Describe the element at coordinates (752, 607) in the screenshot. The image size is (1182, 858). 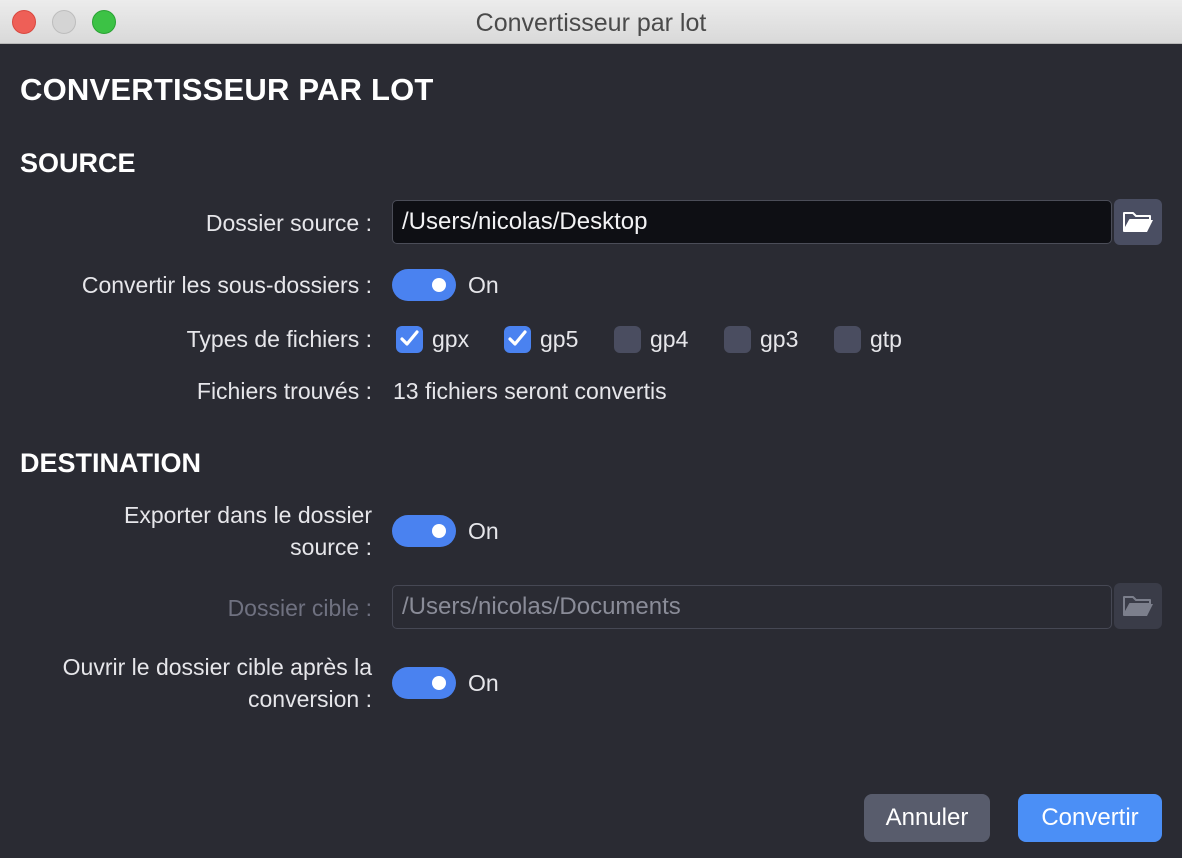
I see `target-folder-input: /Users/nicolas/Documents` at that location.